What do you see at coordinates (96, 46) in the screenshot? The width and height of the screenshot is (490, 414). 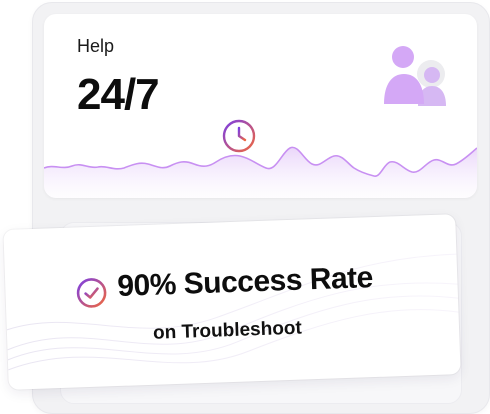 I see `help-label: Help` at bounding box center [96, 46].